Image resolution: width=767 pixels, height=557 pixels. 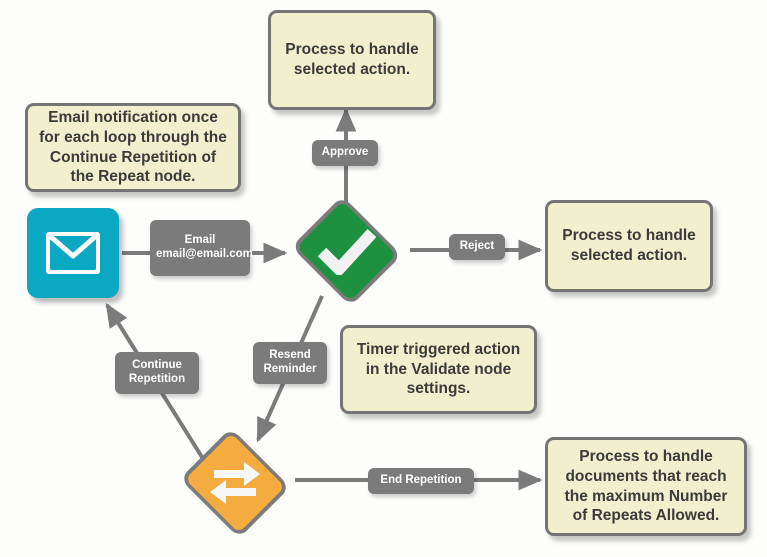 I want to click on node-validate, so click(x=346, y=251).